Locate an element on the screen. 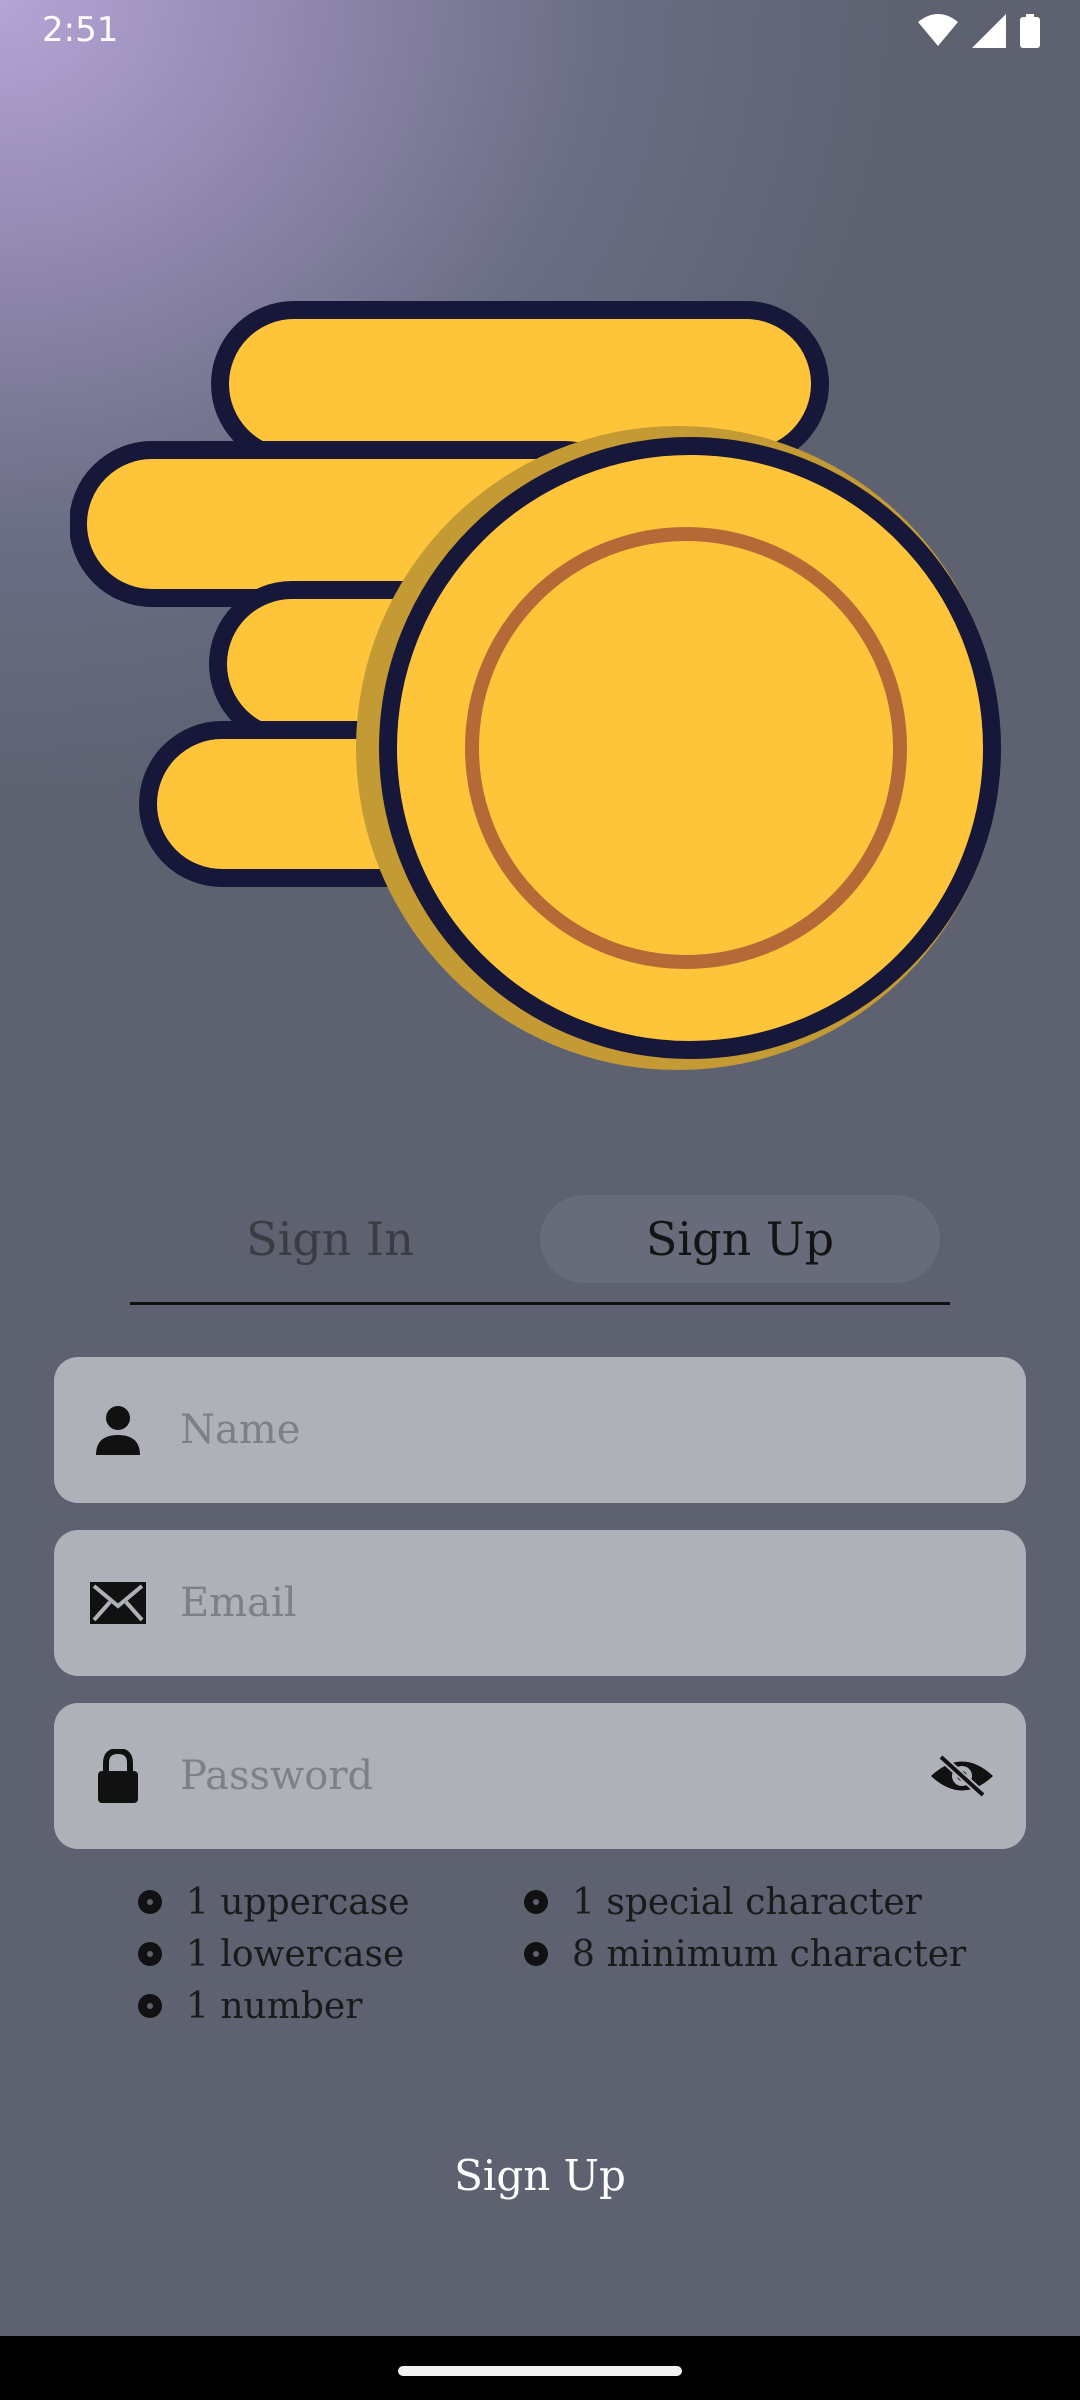  lock-icon is located at coordinates (118, 1776).